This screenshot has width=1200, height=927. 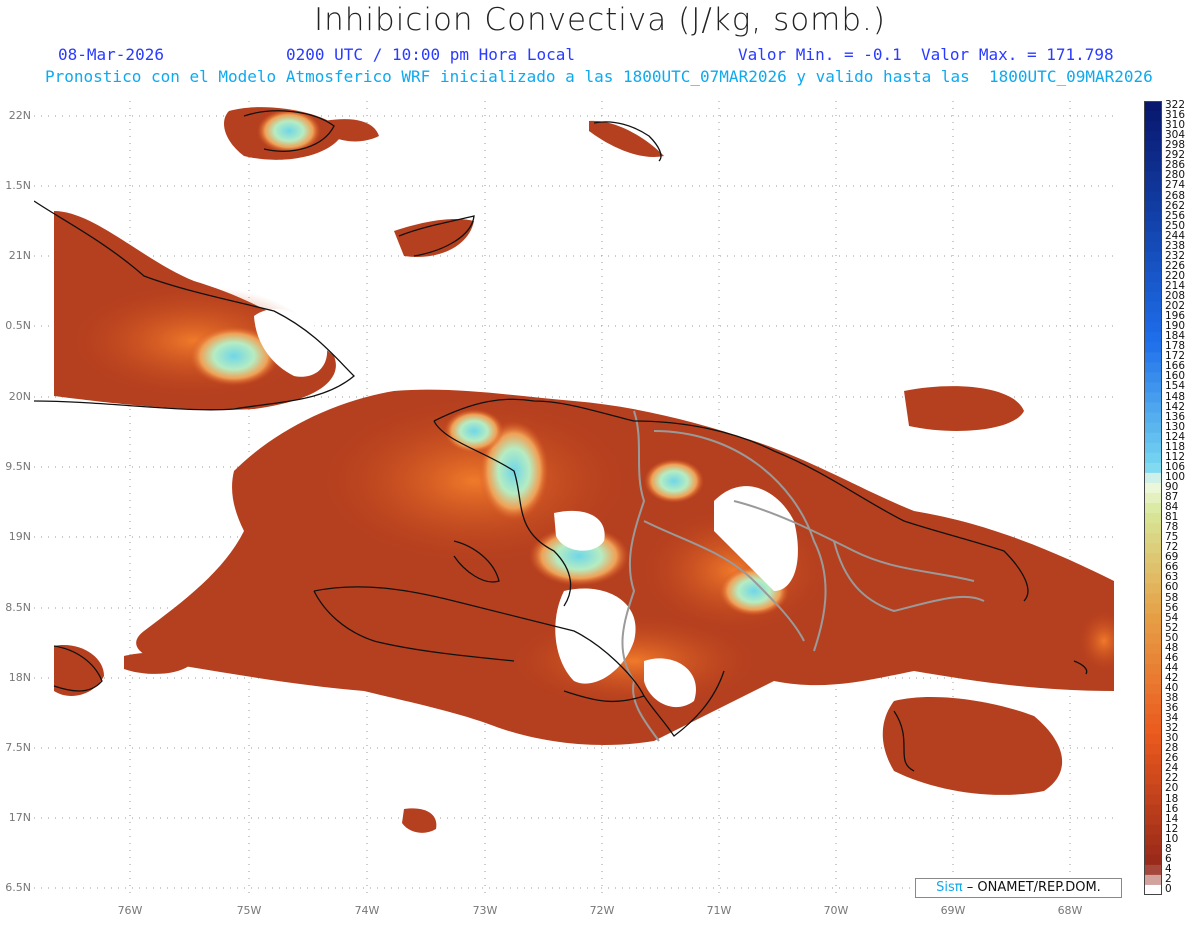 What do you see at coordinates (18, 466) in the screenshot?
I see `lat-label: 9.5N` at bounding box center [18, 466].